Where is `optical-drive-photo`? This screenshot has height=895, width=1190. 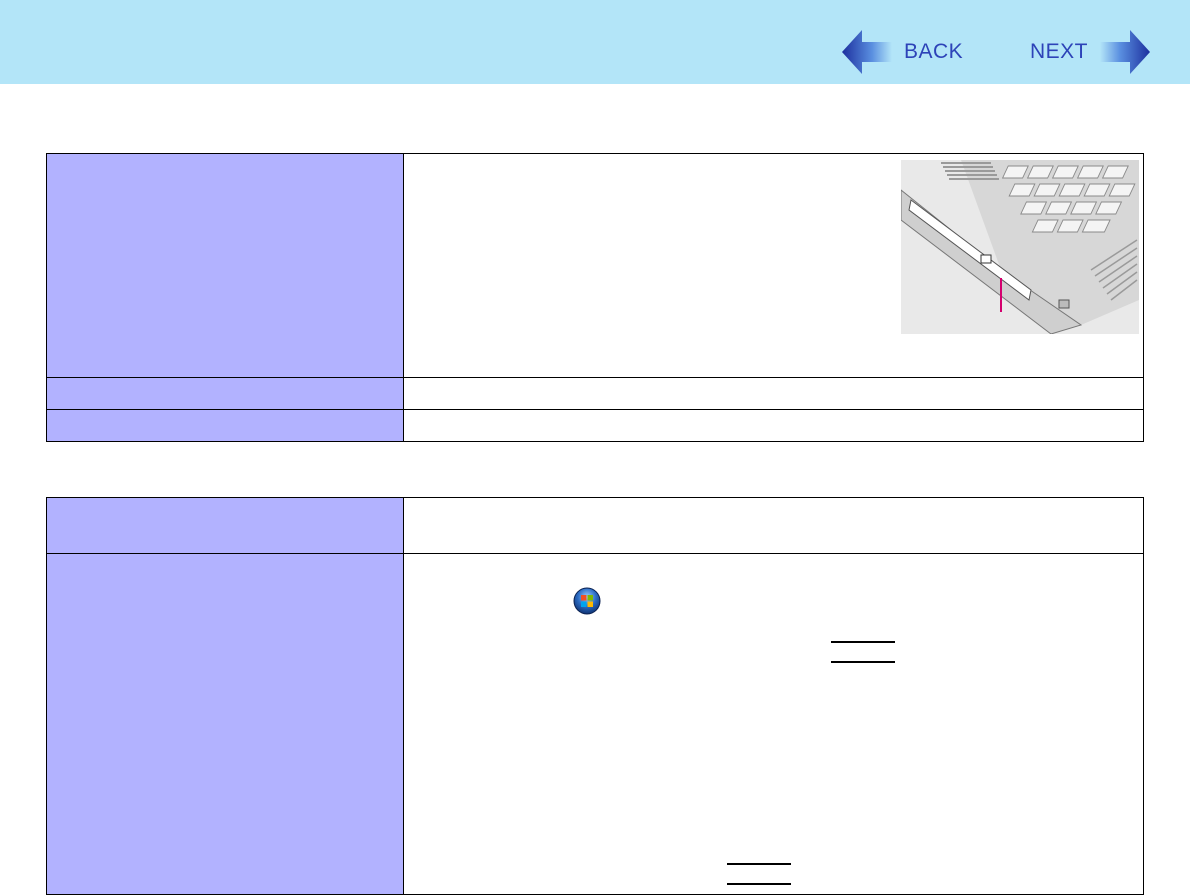 optical-drive-photo is located at coordinates (1020, 247).